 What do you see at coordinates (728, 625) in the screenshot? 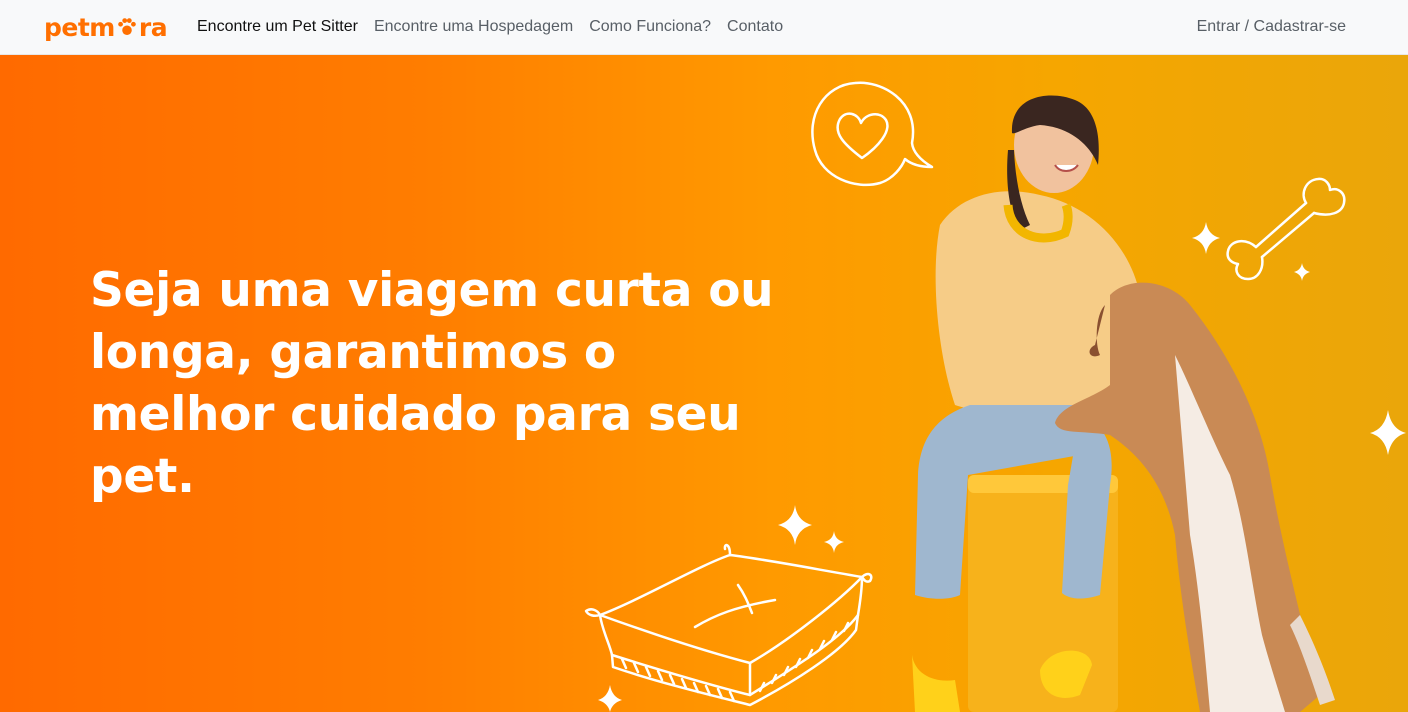
I see `pet-bed-illustration` at bounding box center [728, 625].